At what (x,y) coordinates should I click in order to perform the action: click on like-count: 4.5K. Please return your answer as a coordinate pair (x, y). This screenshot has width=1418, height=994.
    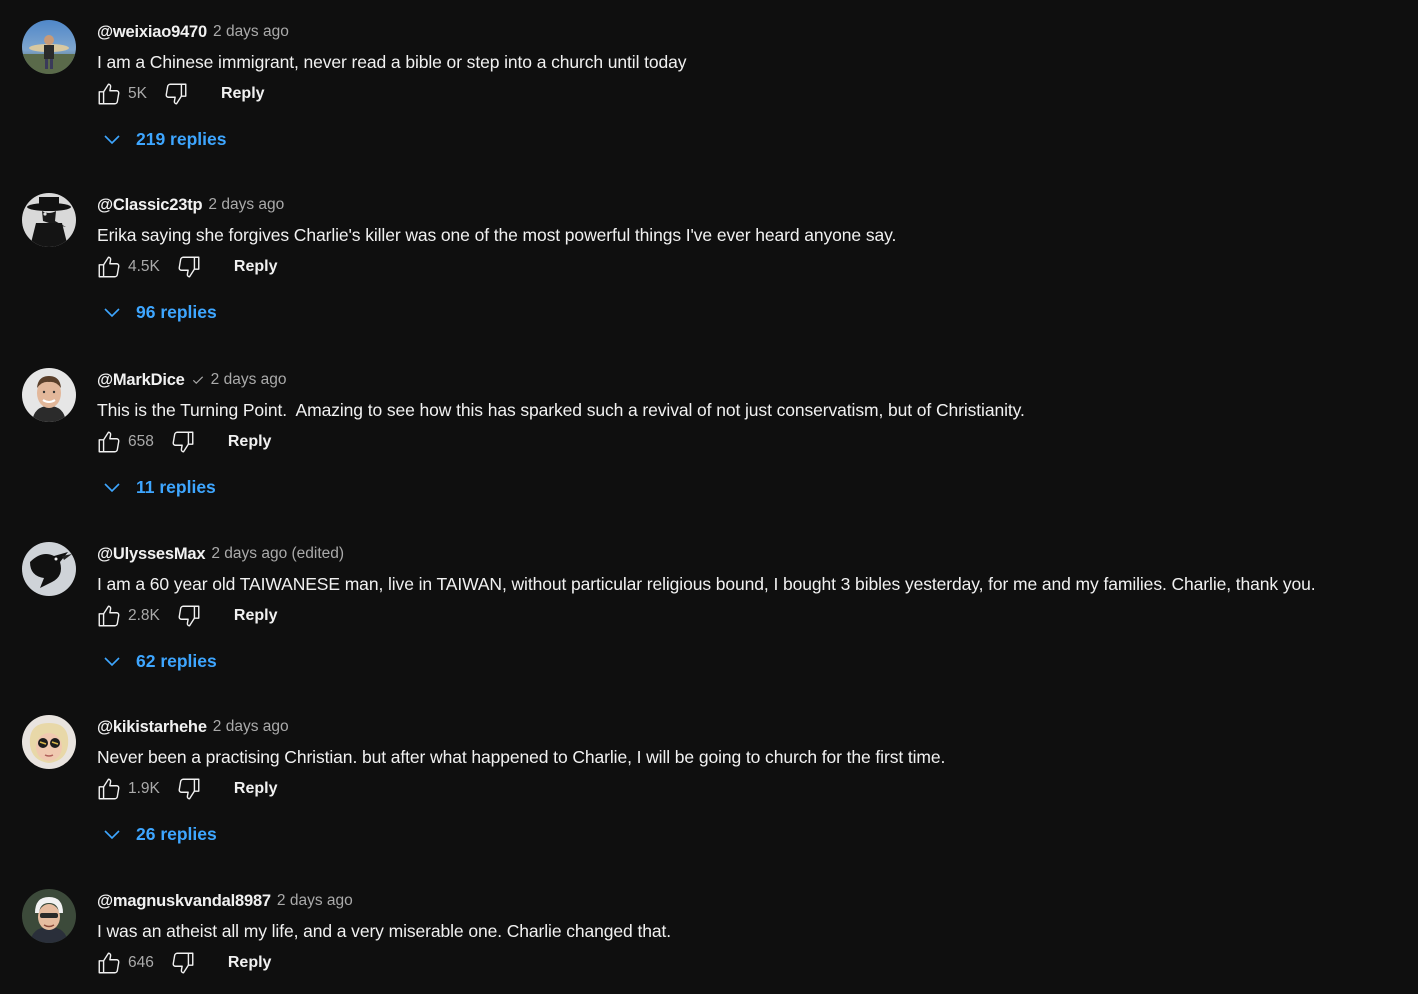
    Looking at the image, I should click on (144, 266).